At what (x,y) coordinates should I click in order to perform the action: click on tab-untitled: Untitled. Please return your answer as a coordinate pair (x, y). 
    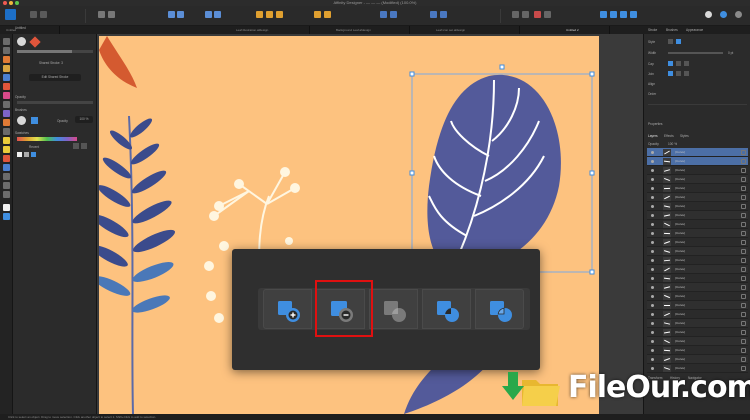
    Looking at the image, I should click on (30, 30).